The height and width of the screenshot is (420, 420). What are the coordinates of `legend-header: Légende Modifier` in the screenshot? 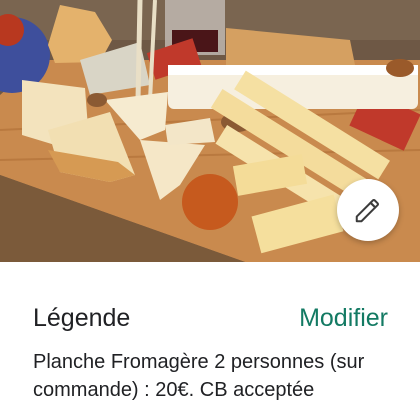 It's located at (210, 318).